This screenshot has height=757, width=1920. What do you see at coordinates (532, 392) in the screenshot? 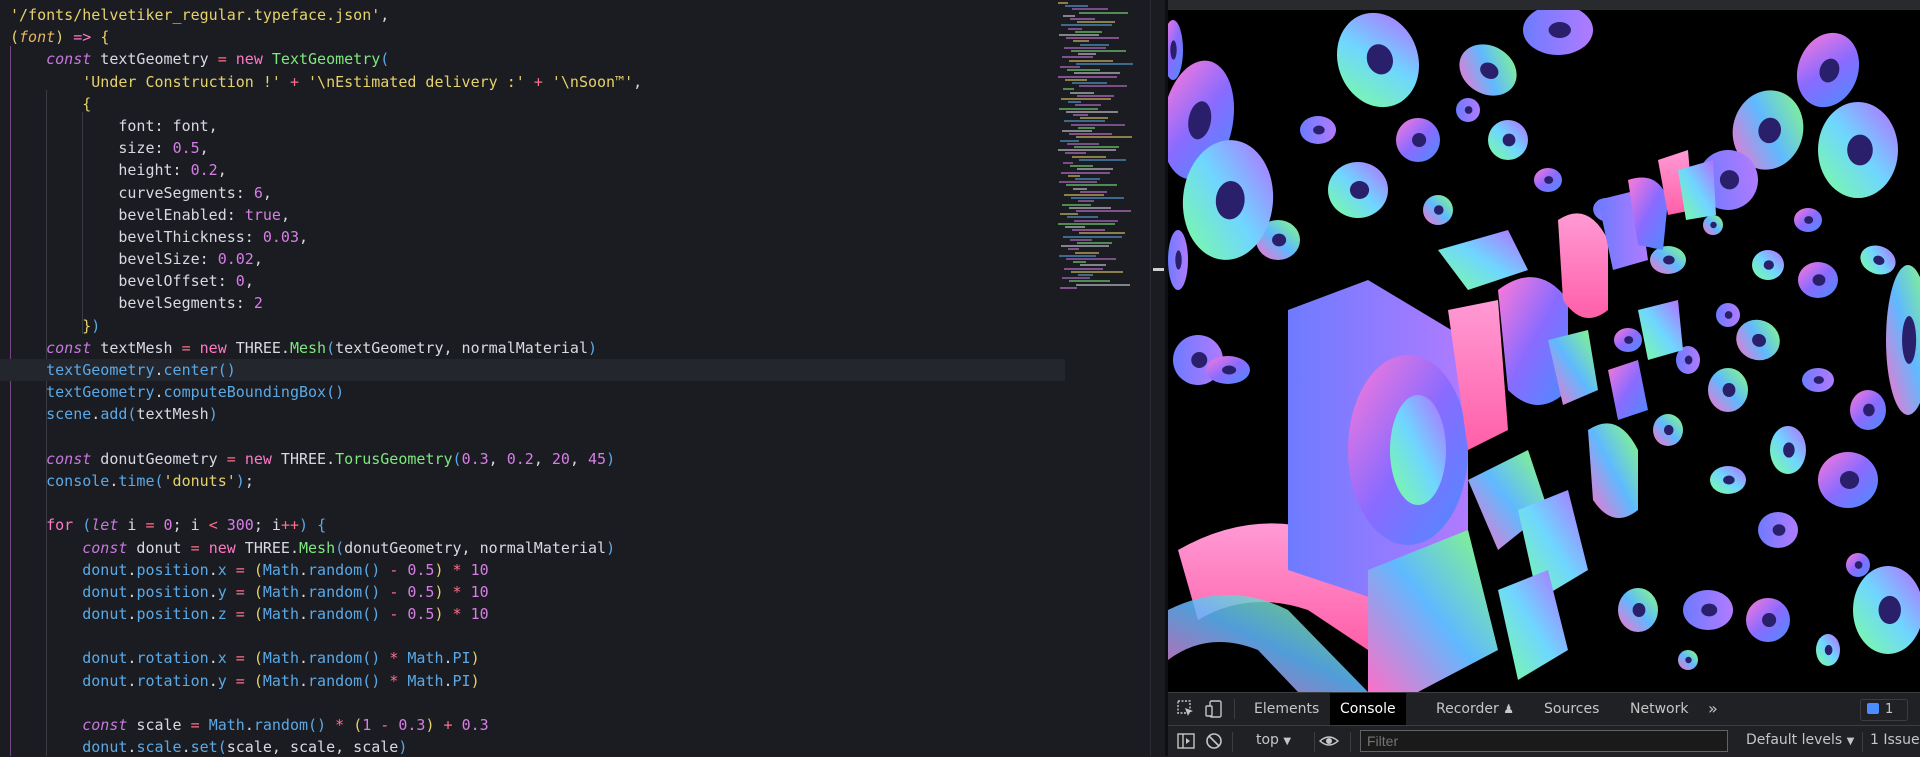
I see `code-line: textGeometry.computeBoundingBox()` at bounding box center [532, 392].